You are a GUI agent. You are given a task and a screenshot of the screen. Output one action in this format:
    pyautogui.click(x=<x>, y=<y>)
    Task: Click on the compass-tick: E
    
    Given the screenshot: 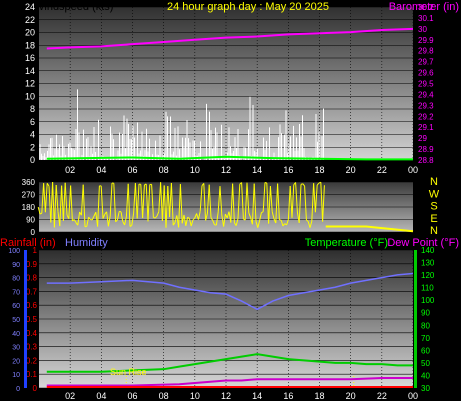 What is the action you would take?
    pyautogui.click(x=433, y=219)
    